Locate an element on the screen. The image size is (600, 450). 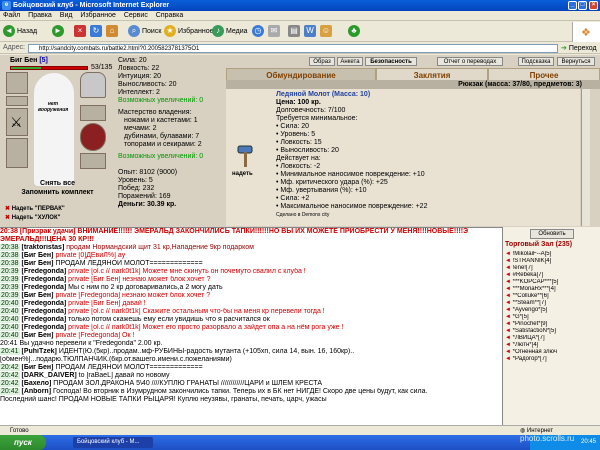
boots-slot is located at coordinates (93, 161).